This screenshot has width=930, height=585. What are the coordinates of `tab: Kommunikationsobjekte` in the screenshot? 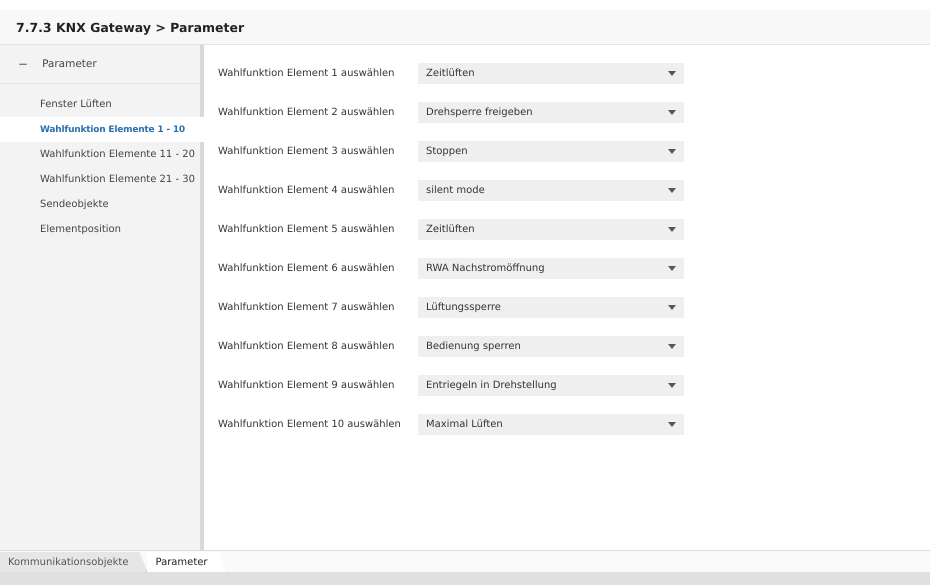 It's located at (74, 562).